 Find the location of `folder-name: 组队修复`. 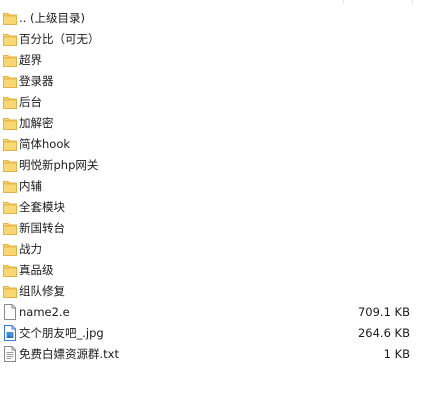

folder-name: 组队修复 is located at coordinates (42, 291).